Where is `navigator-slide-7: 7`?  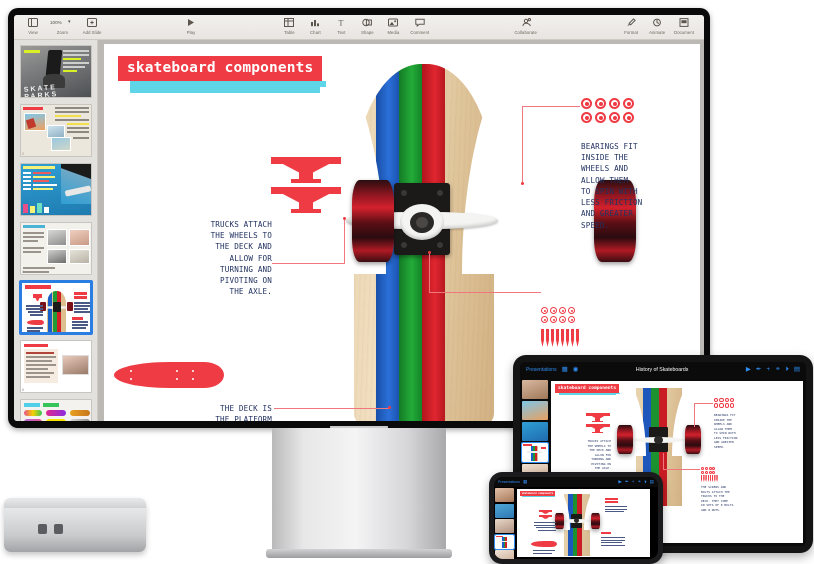
navigator-slide-7: 7 is located at coordinates (56, 410).